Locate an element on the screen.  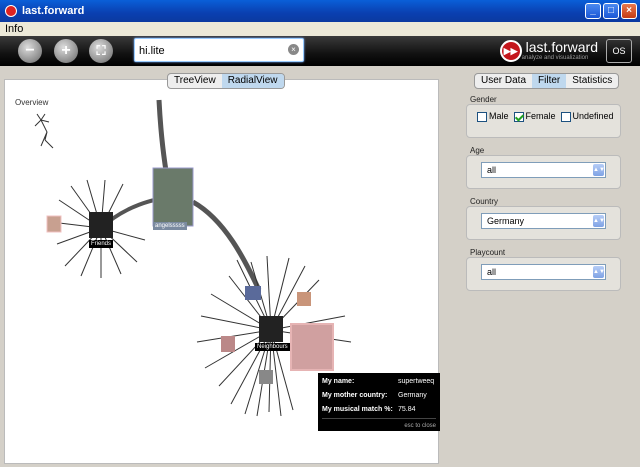
zoom-in-button: + is located at coordinates (66, 51).